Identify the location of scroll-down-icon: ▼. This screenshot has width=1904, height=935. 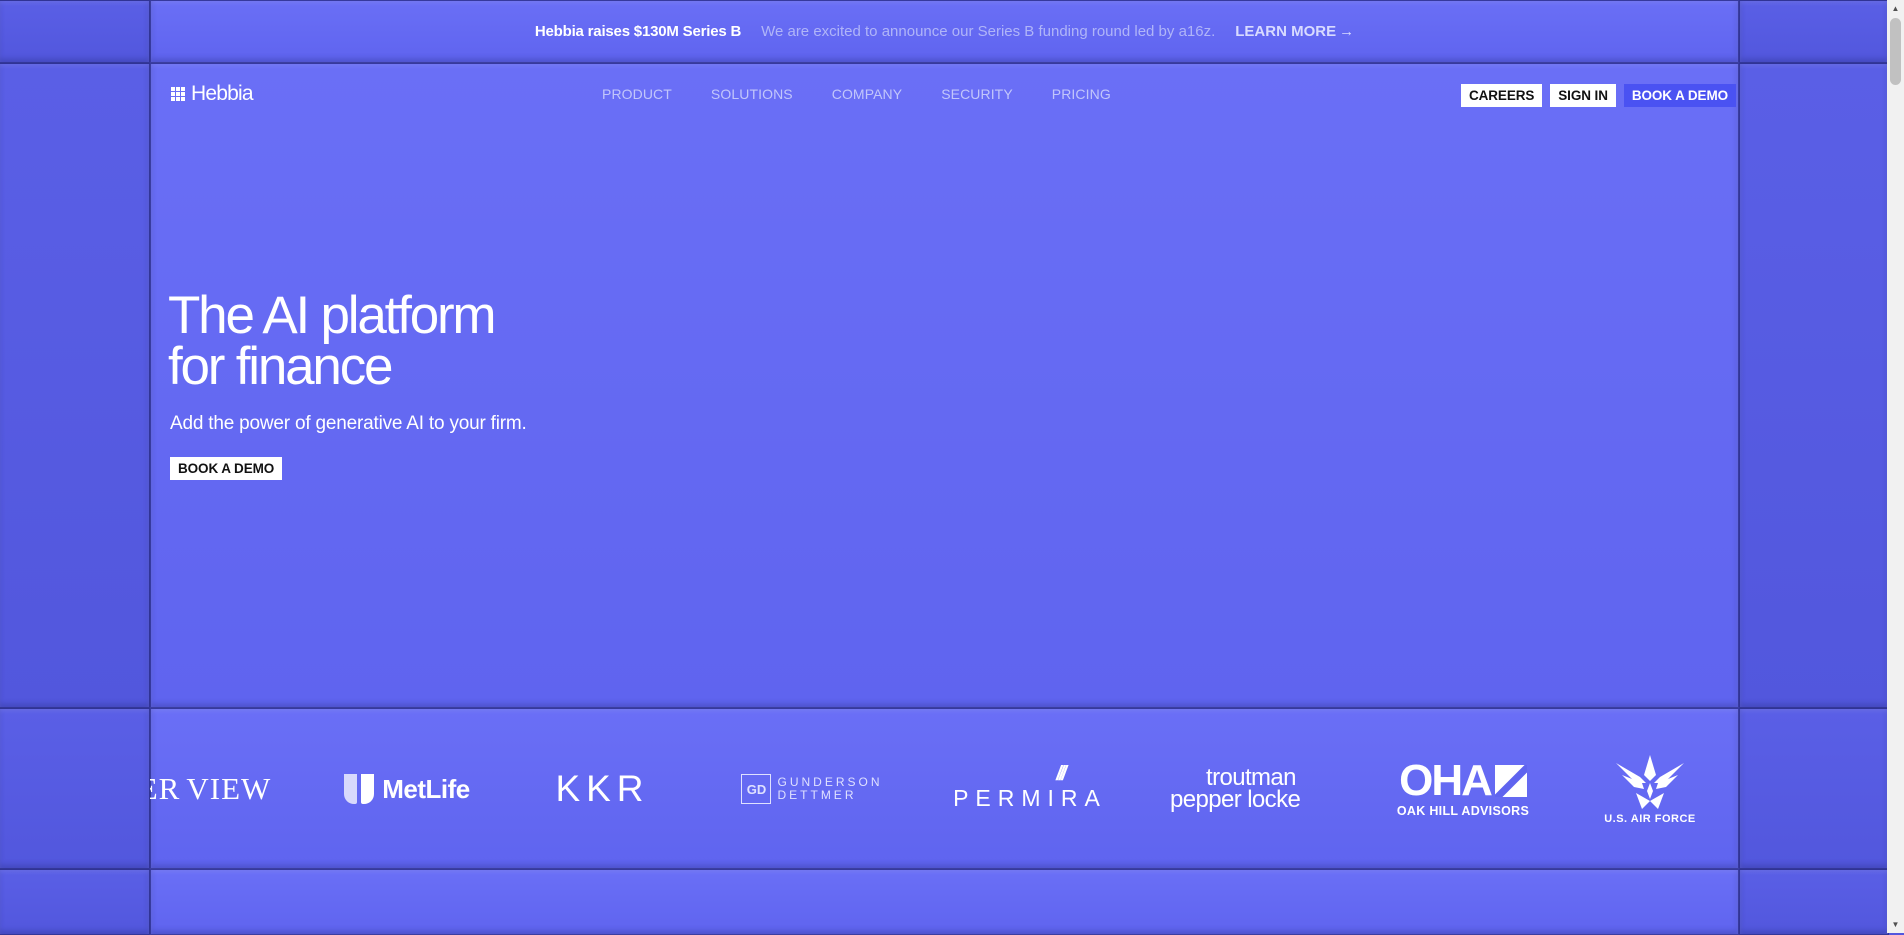
(1895, 924).